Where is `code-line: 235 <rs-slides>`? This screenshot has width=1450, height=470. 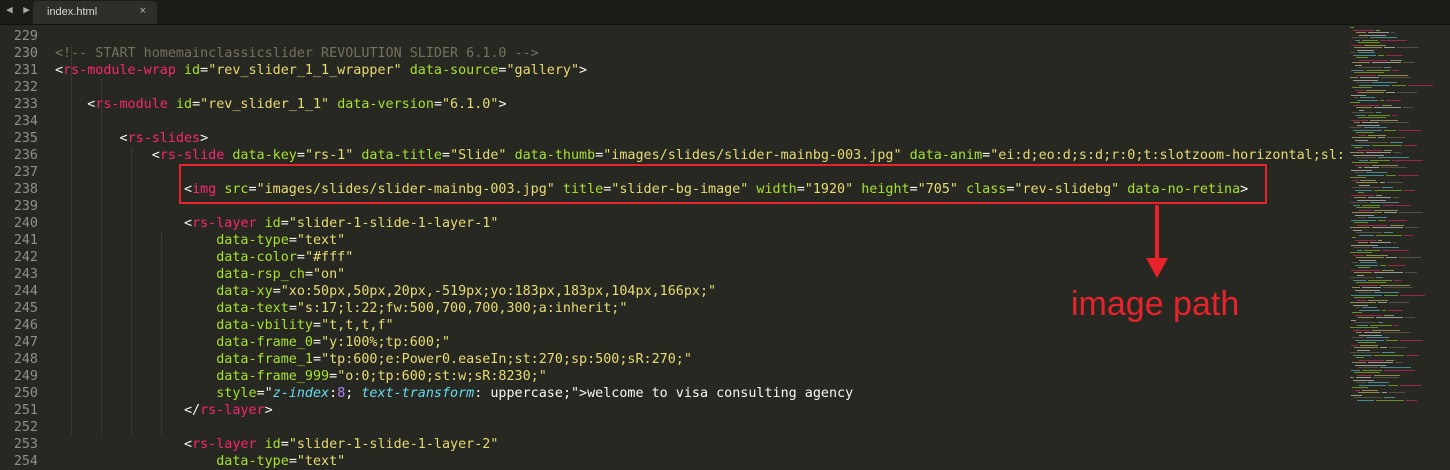
code-line: 235 <rs-slides> is located at coordinates (672, 138).